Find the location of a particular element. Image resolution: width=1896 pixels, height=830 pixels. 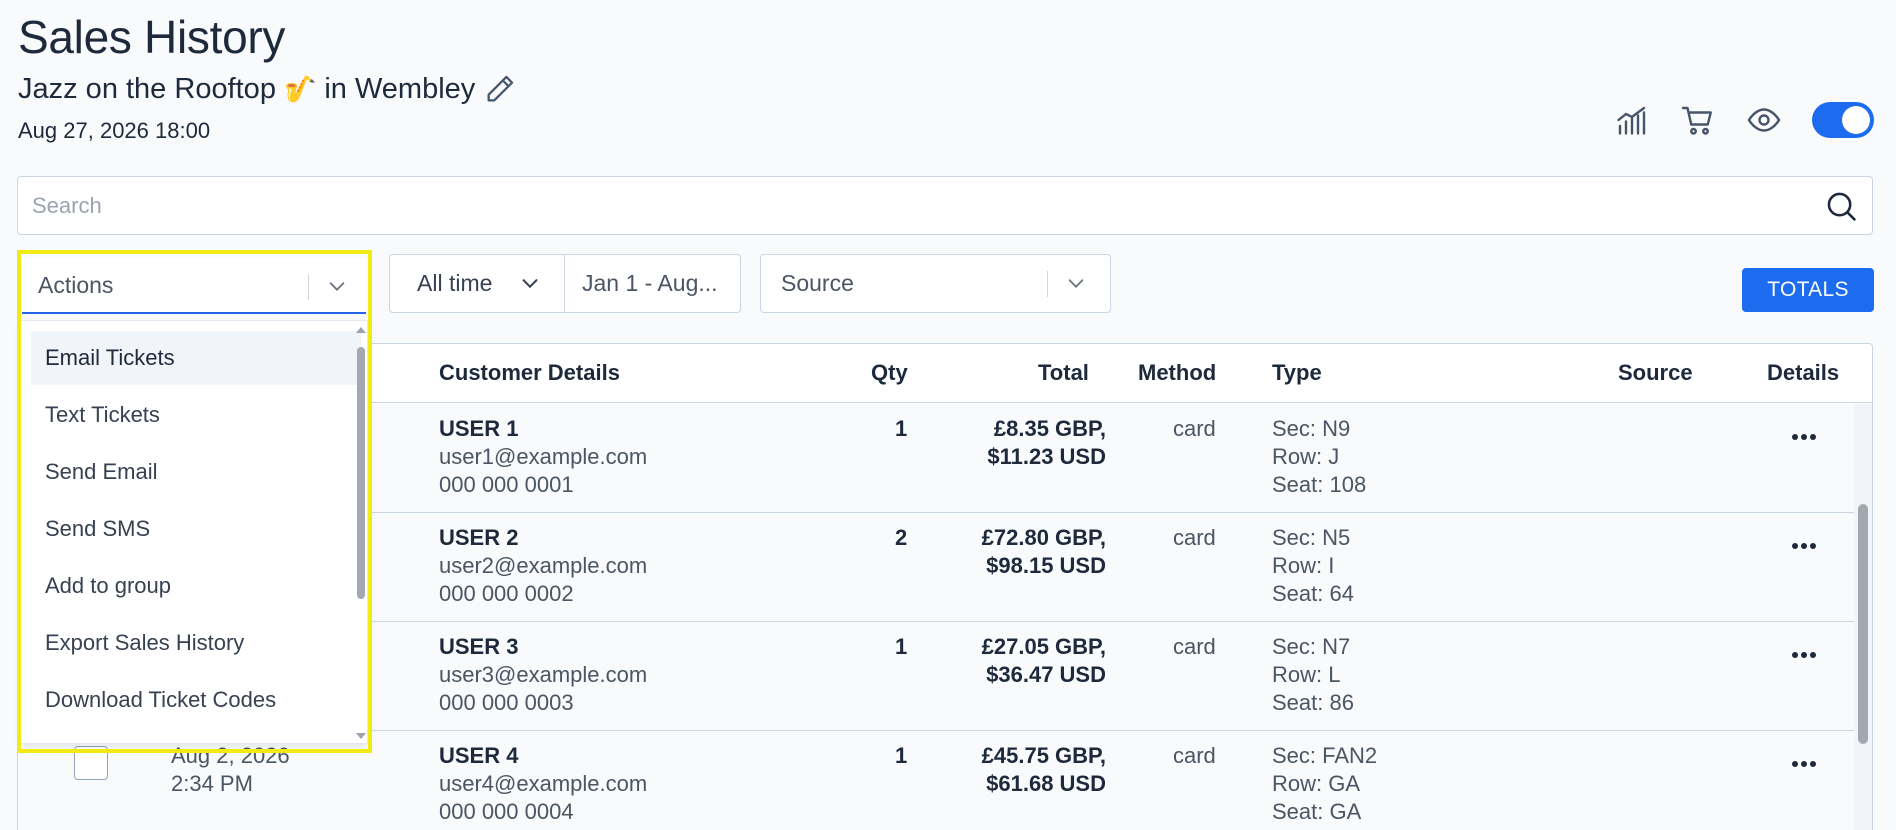

totals-button: TOTALS is located at coordinates (1808, 290).